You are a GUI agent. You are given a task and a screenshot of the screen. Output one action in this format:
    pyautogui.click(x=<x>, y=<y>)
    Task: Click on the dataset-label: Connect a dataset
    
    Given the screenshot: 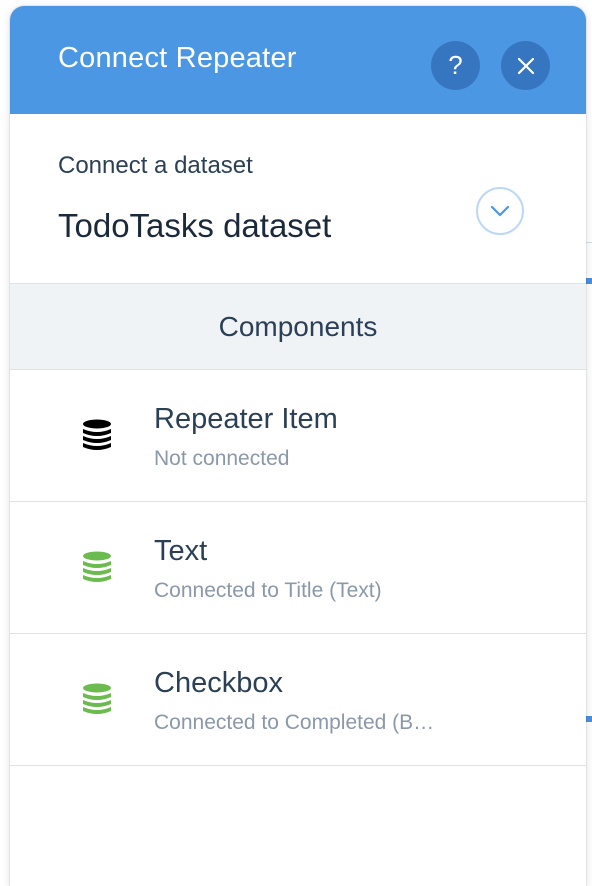 What is the action you would take?
    pyautogui.click(x=155, y=165)
    